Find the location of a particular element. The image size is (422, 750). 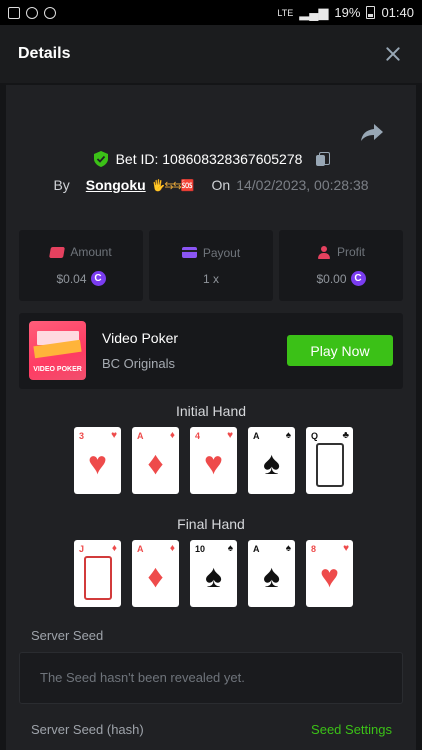

profit-icon is located at coordinates (324, 252).